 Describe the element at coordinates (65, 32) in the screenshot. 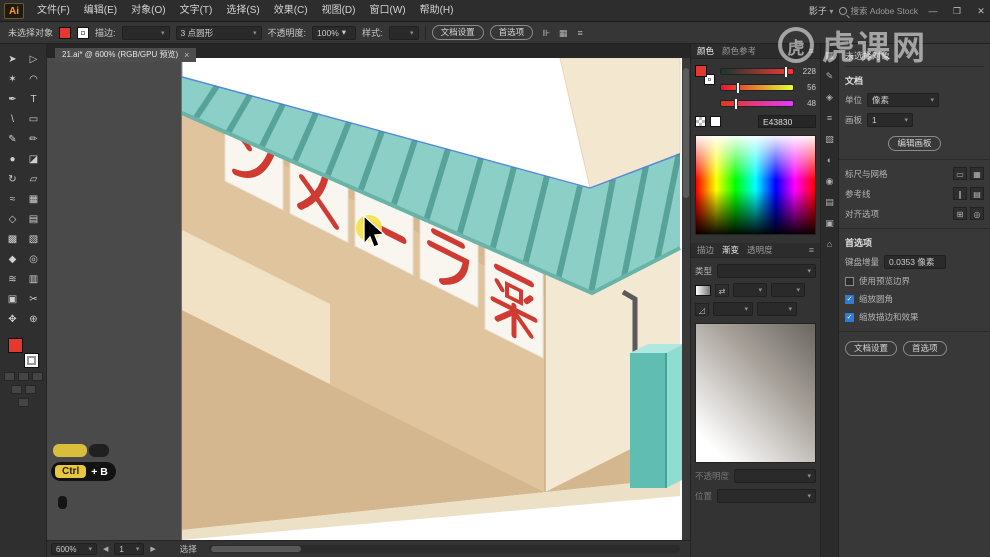

I see `fill-color-swatch` at that location.